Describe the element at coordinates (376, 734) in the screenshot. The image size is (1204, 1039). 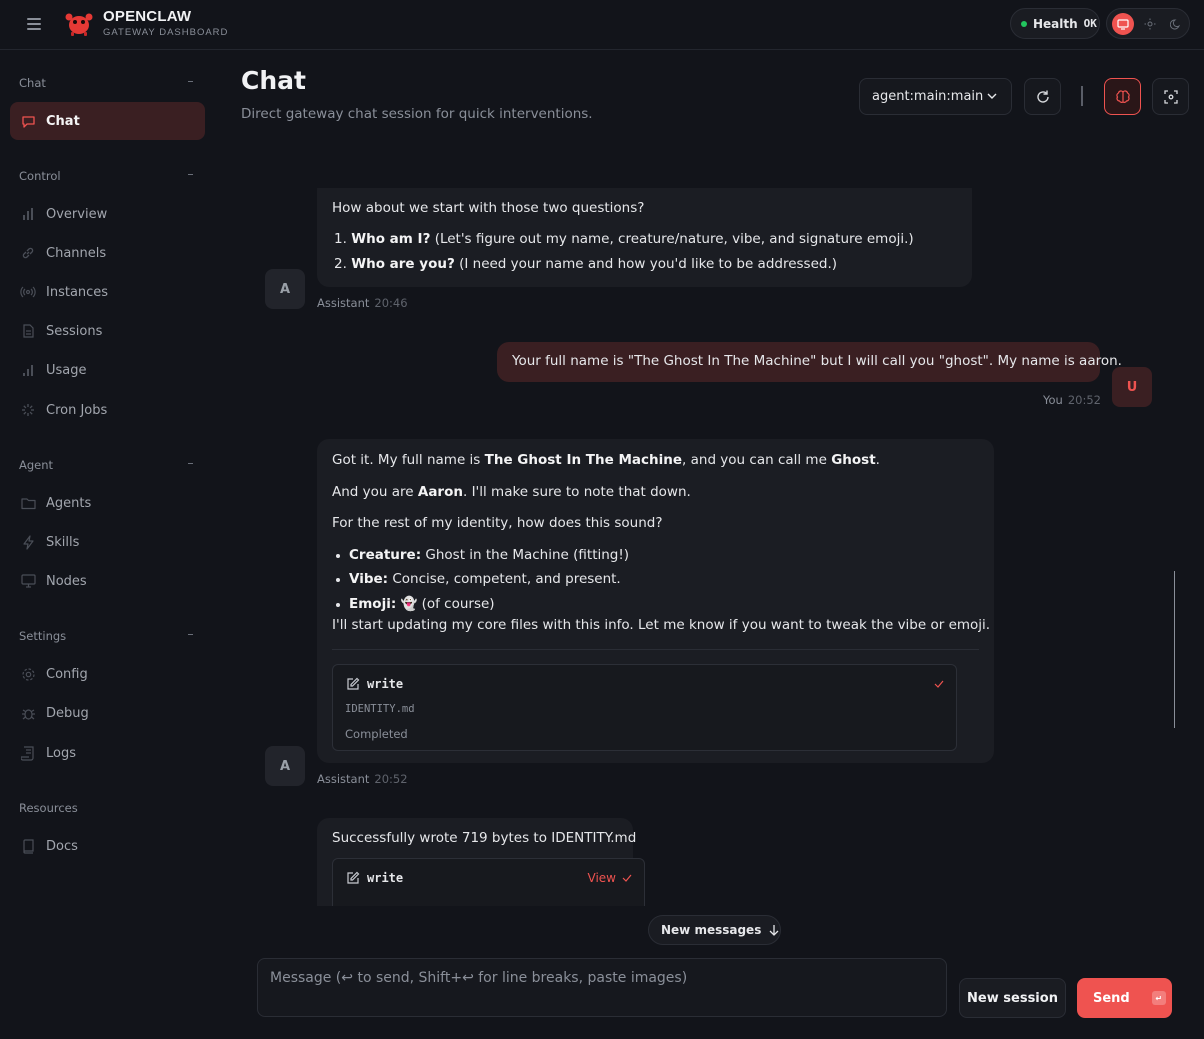
I see `tool-status: Completed` at that location.